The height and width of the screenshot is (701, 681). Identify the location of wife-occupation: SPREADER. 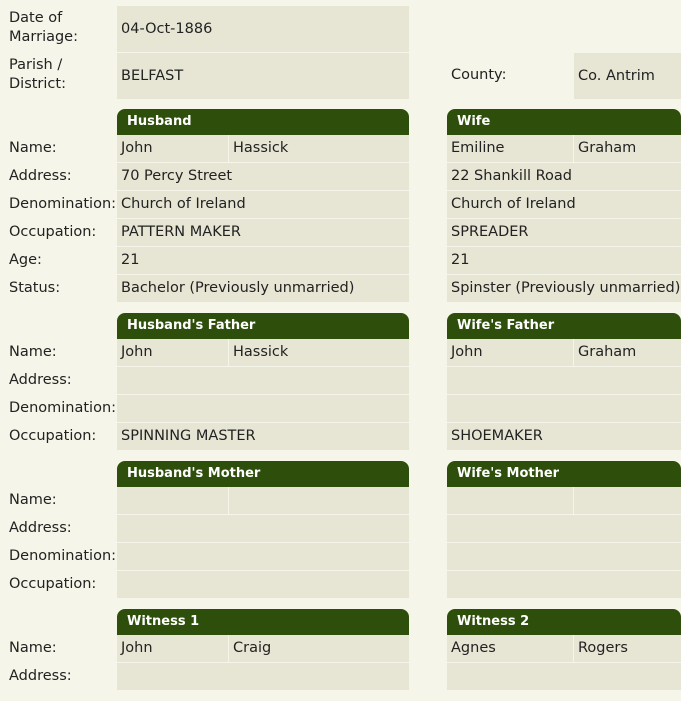
(564, 232).